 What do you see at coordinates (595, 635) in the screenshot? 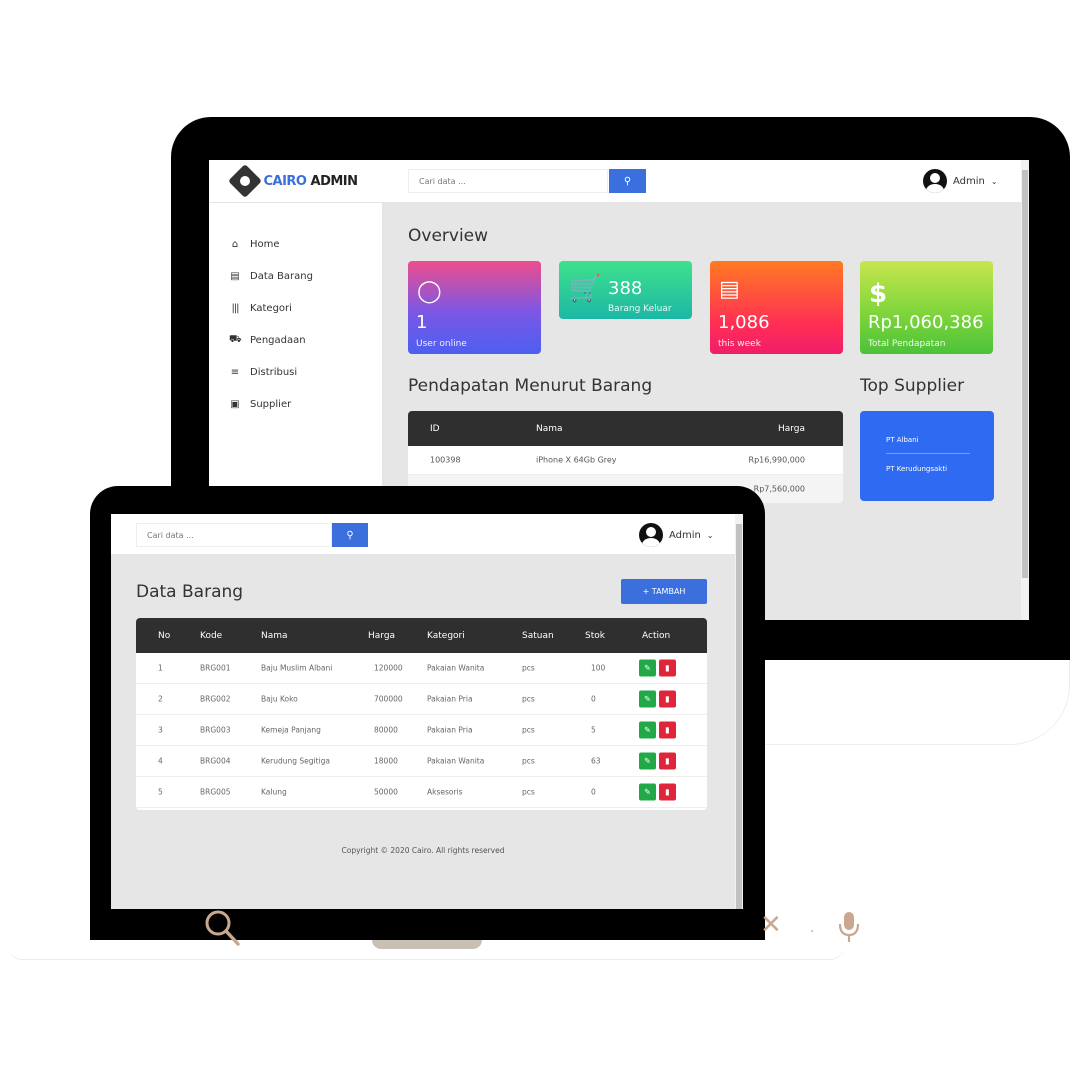
I see `column-header-stok: Stok` at bounding box center [595, 635].